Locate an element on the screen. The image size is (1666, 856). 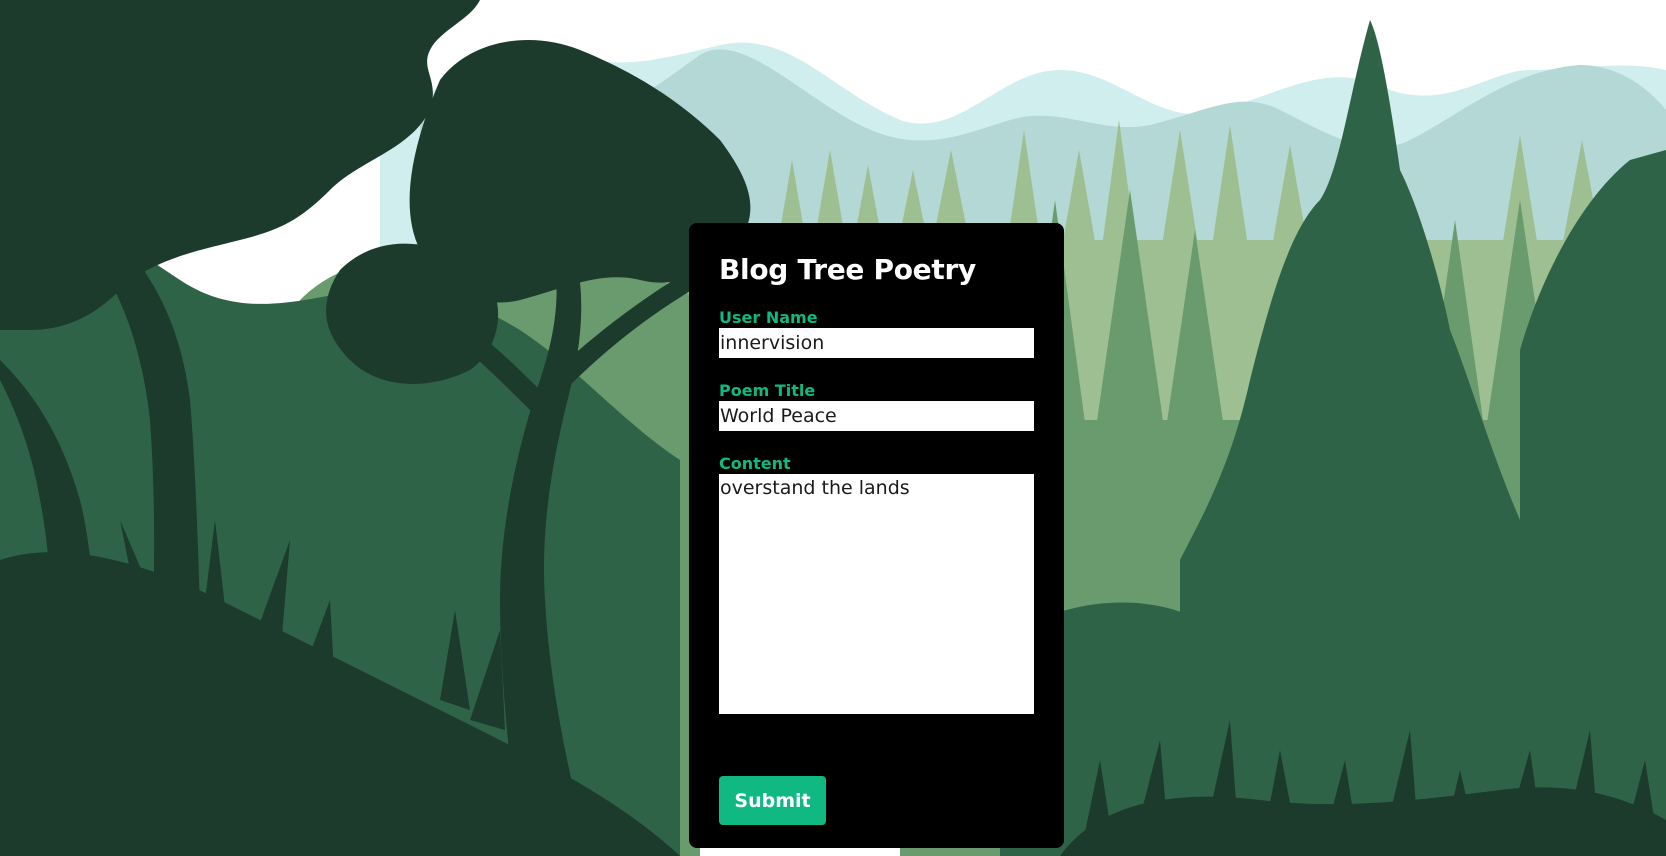
content-label: Content is located at coordinates (755, 463).